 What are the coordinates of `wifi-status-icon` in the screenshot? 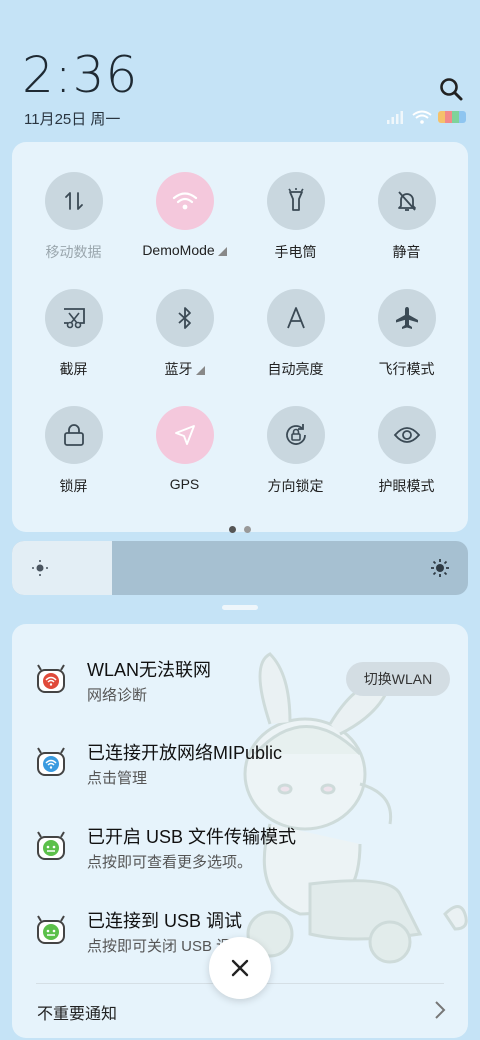 It's located at (422, 117).